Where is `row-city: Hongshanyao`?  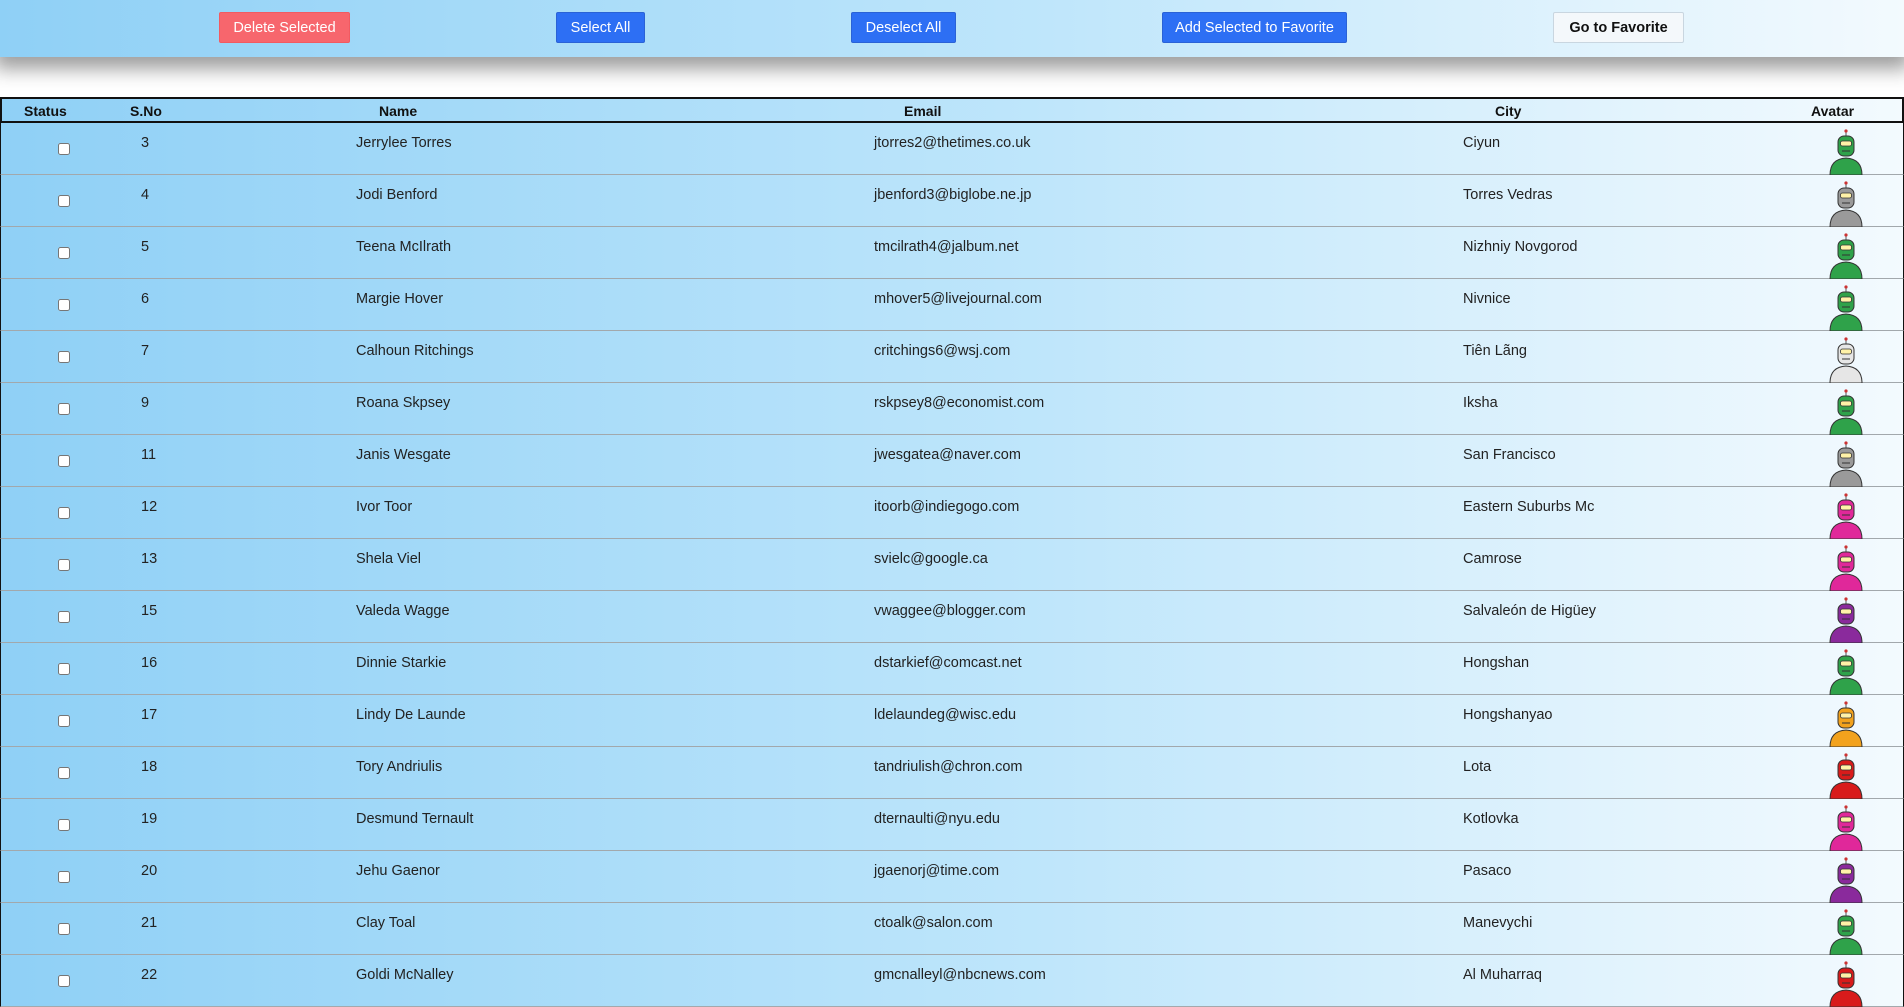 row-city: Hongshanyao is located at coordinates (1508, 715).